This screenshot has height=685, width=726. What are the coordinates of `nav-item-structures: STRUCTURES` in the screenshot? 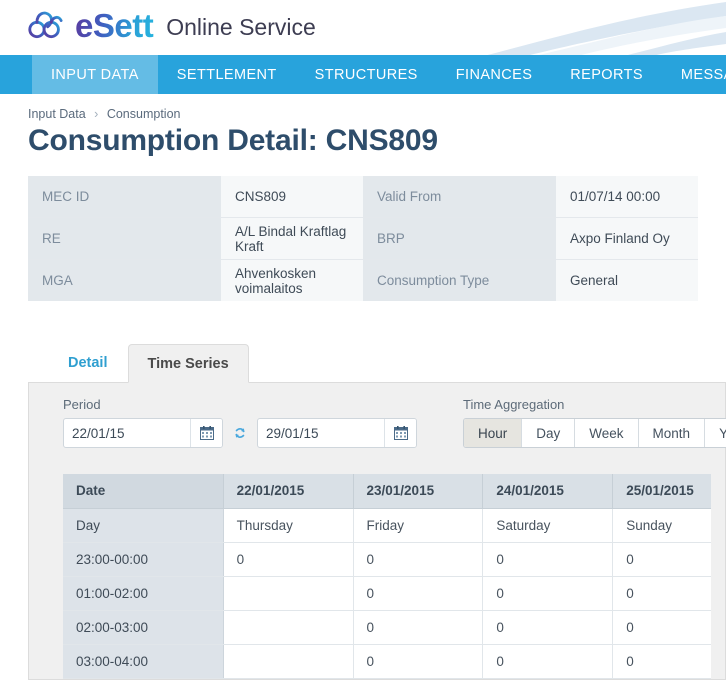 It's located at (366, 74).